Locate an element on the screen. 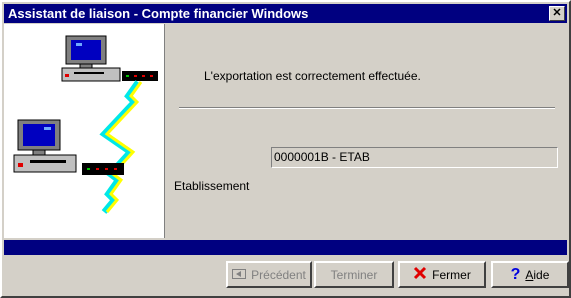 The image size is (571, 298). help-button: ? Aide is located at coordinates (530, 274).